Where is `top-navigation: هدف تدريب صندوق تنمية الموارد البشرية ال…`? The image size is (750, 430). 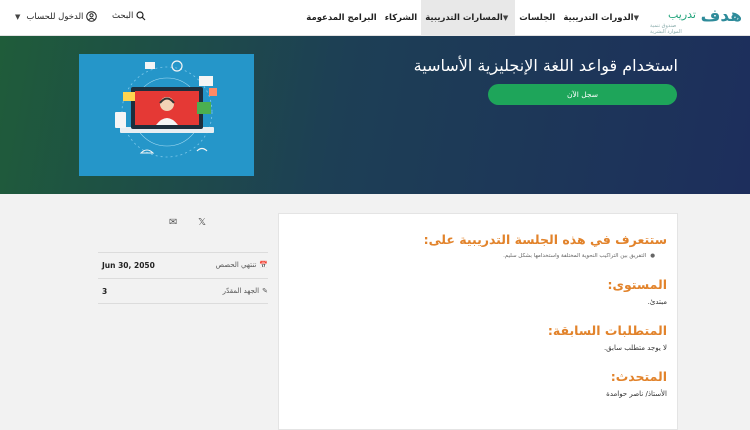 top-navigation: هدف تدريب صندوق تنمية الموارد البشرية ال… is located at coordinates (375, 18).